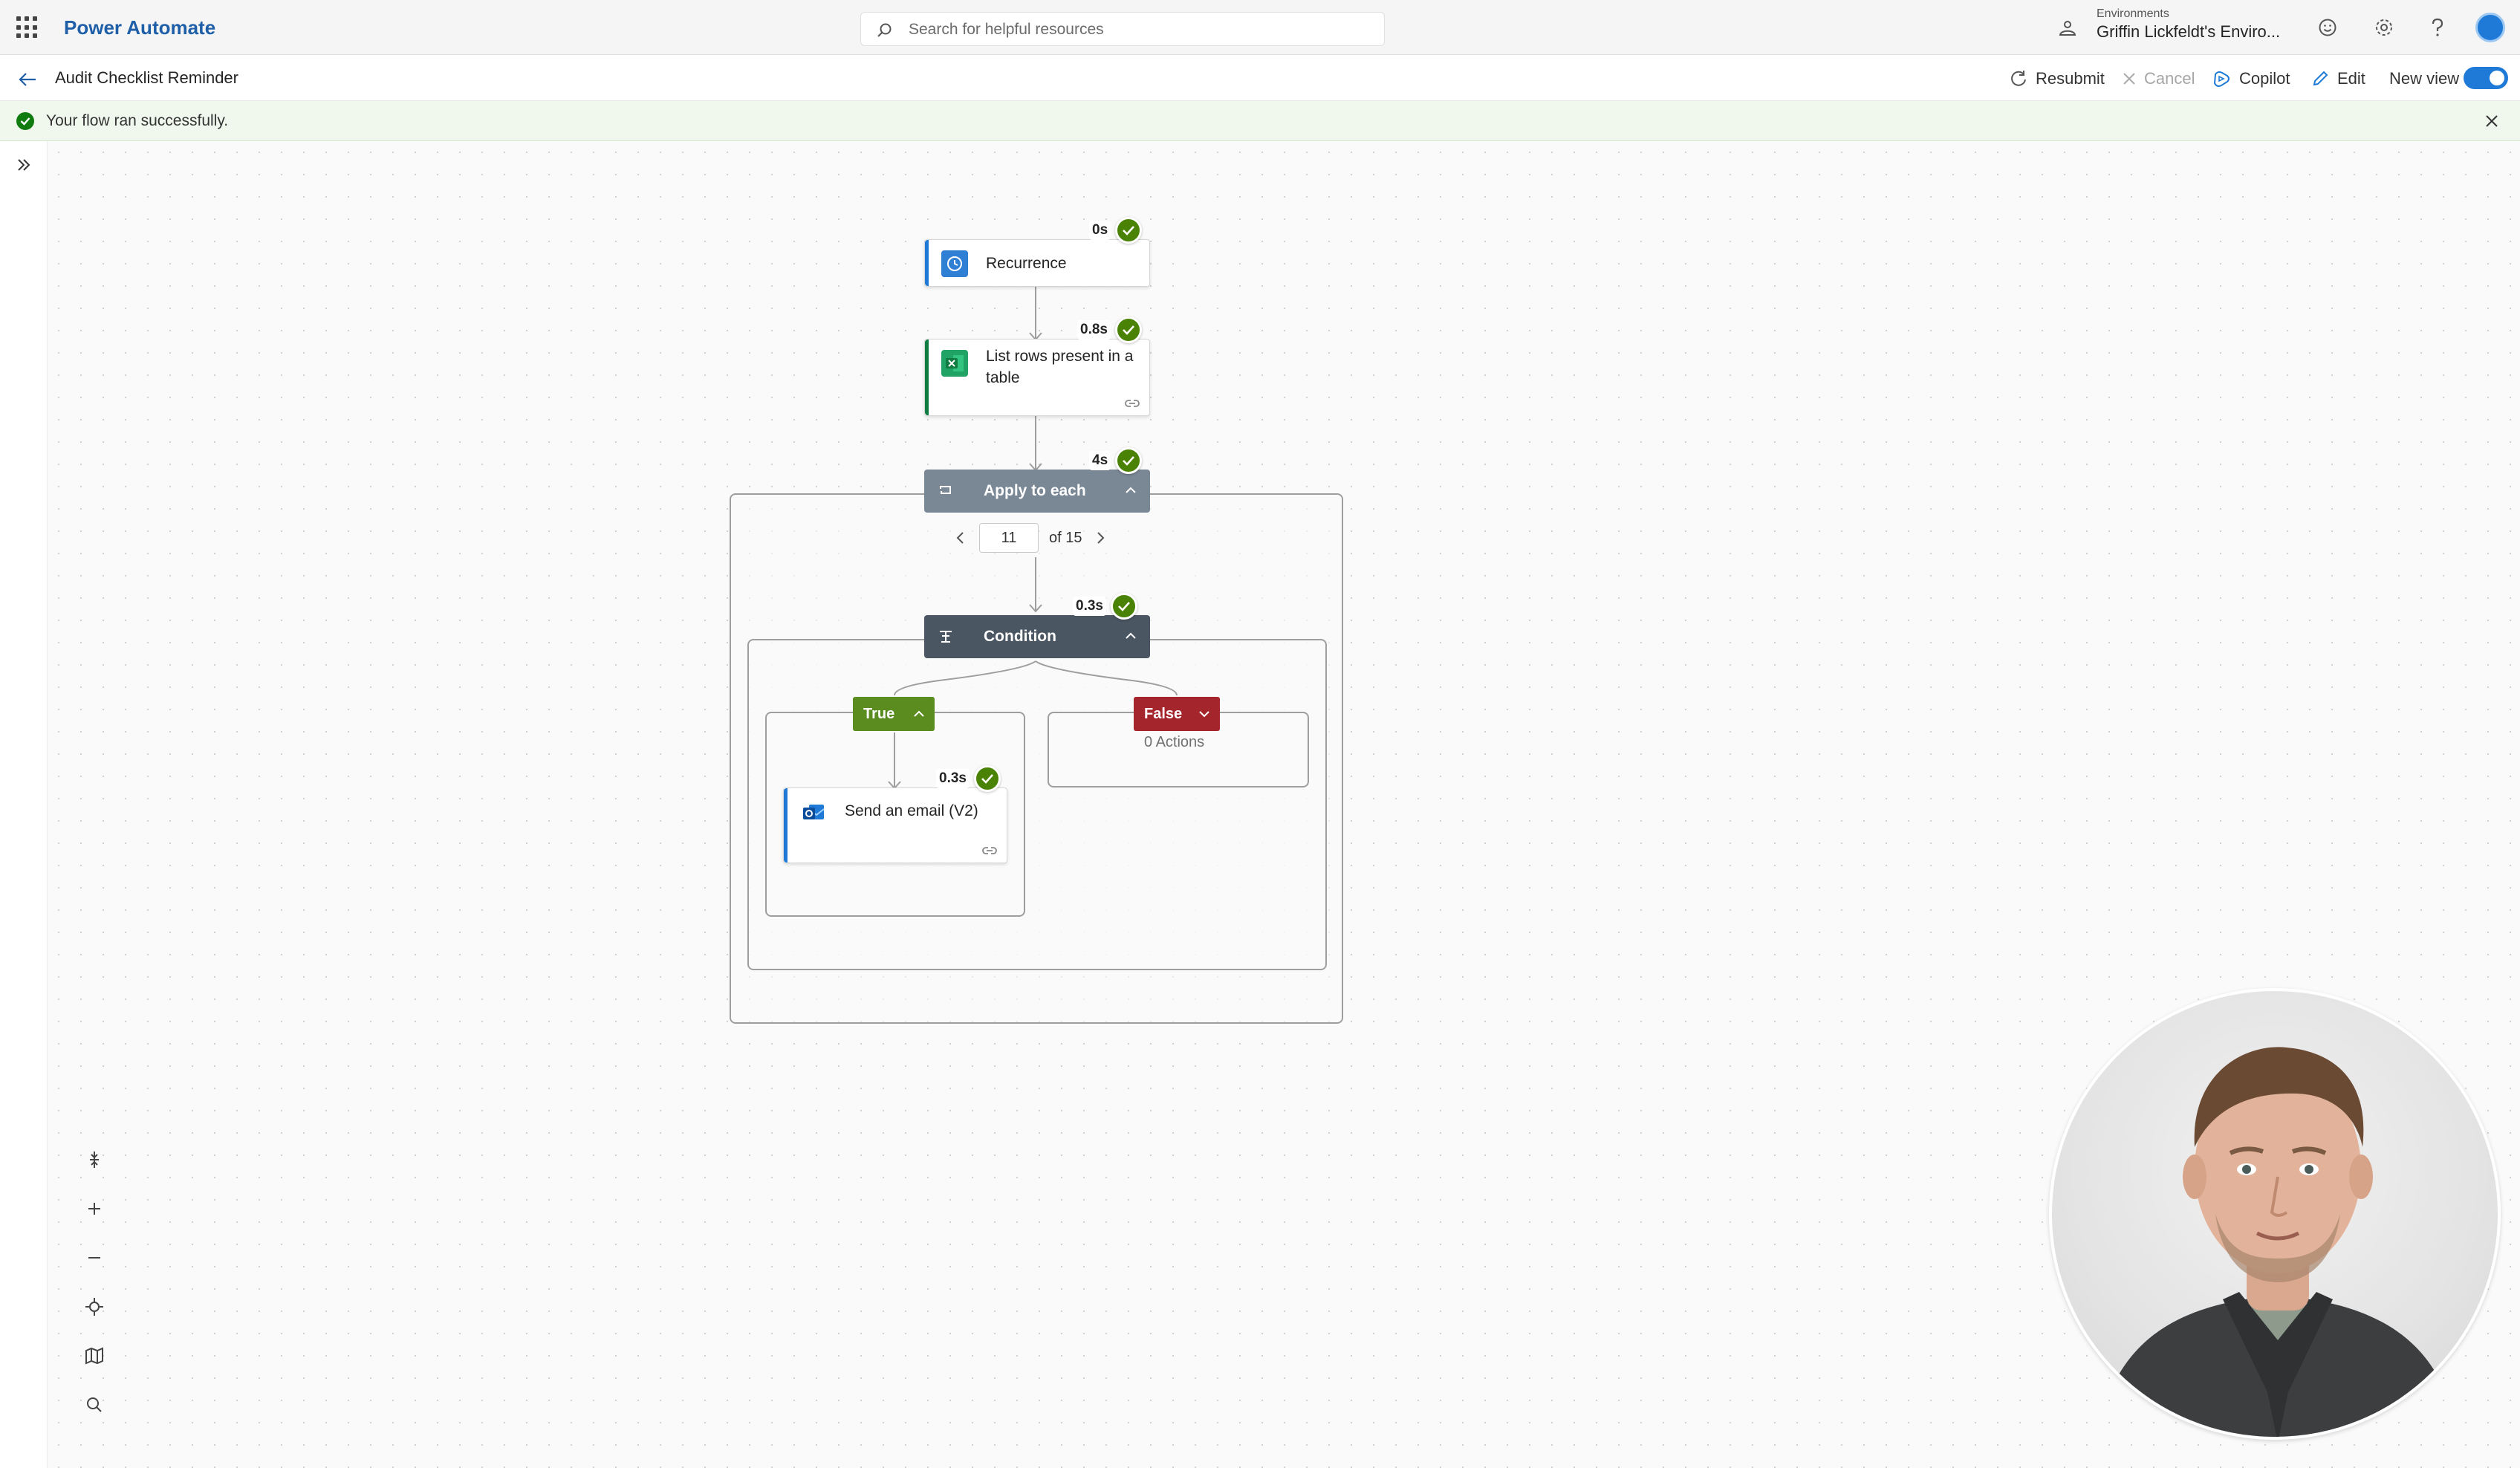  I want to click on flow-title: Audit Checklist Reminder, so click(147, 77).